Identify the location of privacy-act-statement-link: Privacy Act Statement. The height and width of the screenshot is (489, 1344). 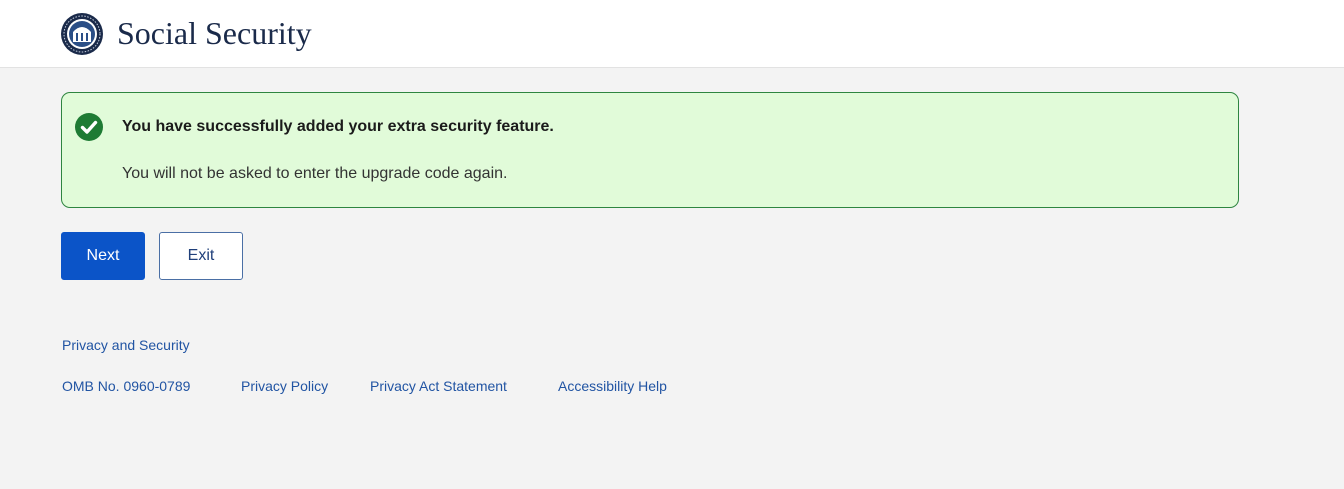
(438, 386).